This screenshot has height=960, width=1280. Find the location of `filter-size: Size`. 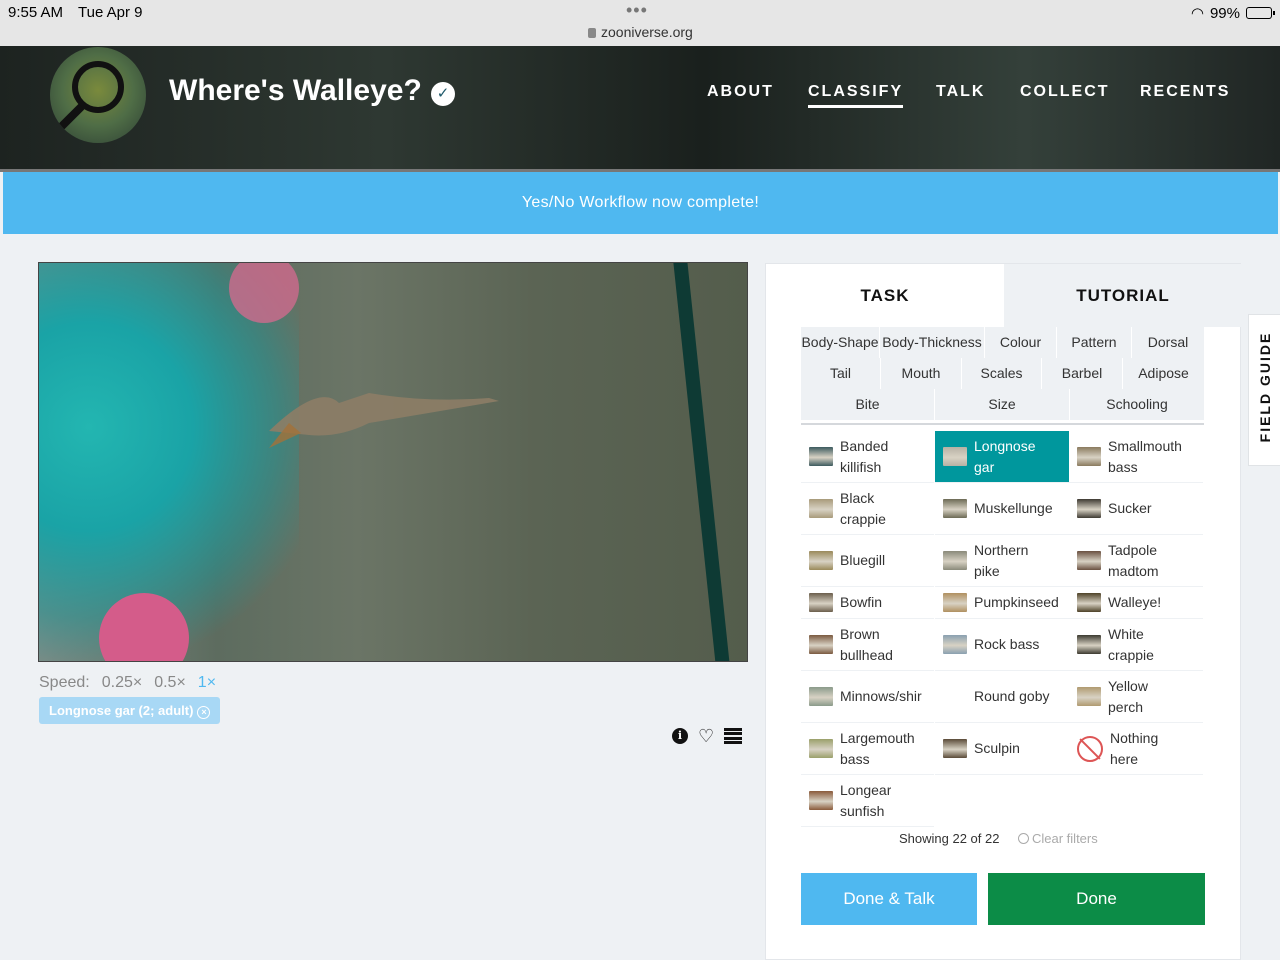

filter-size: Size is located at coordinates (1002, 404).